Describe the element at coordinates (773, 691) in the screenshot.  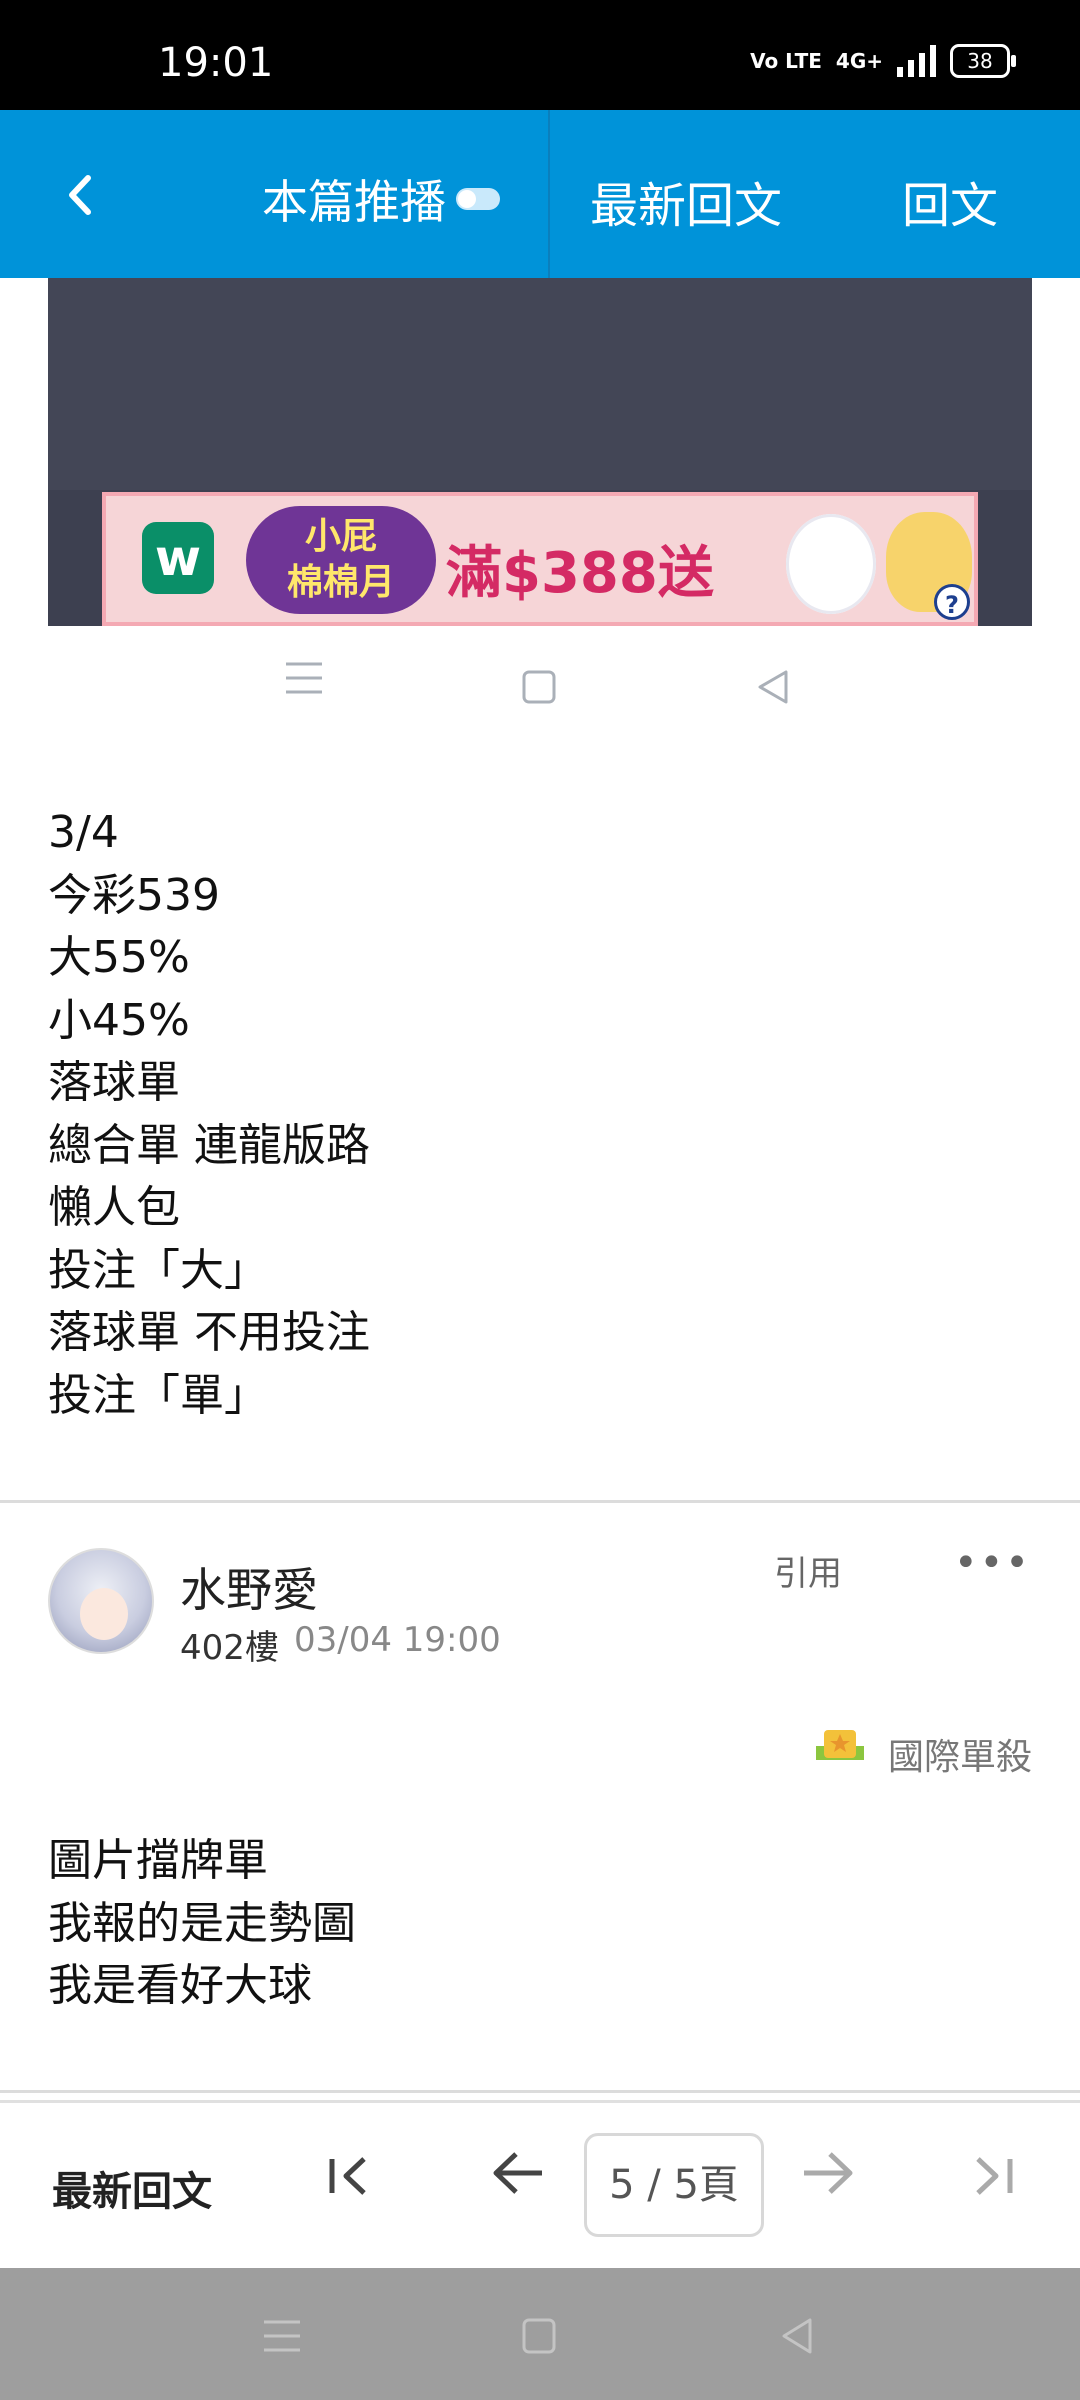
I see `back-triangle-icon` at that location.